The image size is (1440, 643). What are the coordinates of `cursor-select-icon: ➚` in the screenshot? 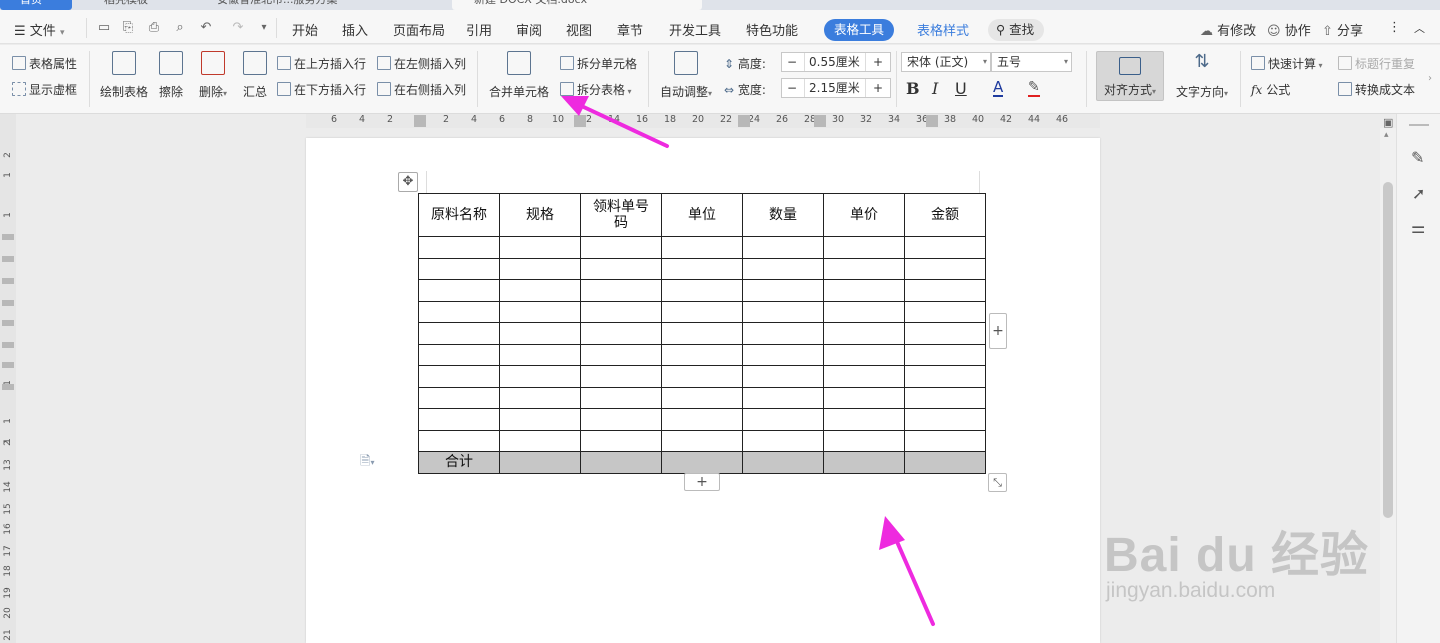 It's located at (1418, 193).